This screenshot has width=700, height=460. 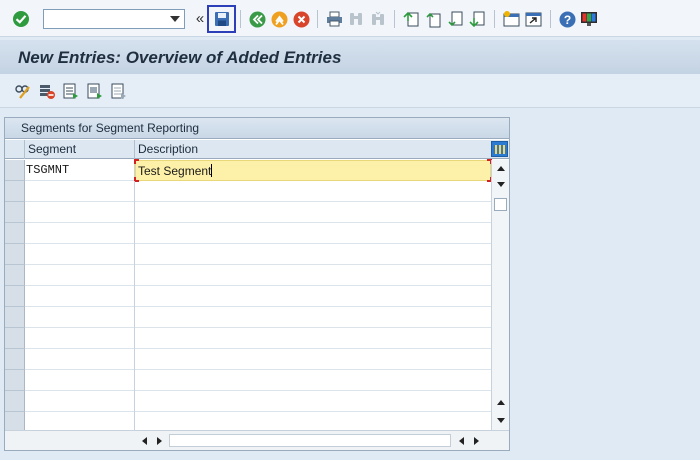 What do you see at coordinates (356, 19) in the screenshot?
I see `find-icon` at bounding box center [356, 19].